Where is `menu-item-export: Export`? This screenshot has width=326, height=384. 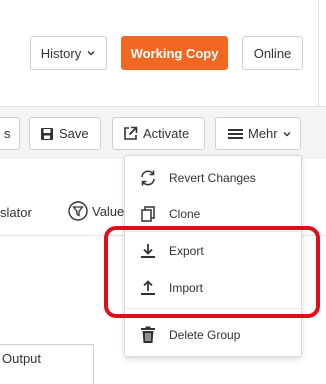 menu-item-export: Export is located at coordinates (214, 251).